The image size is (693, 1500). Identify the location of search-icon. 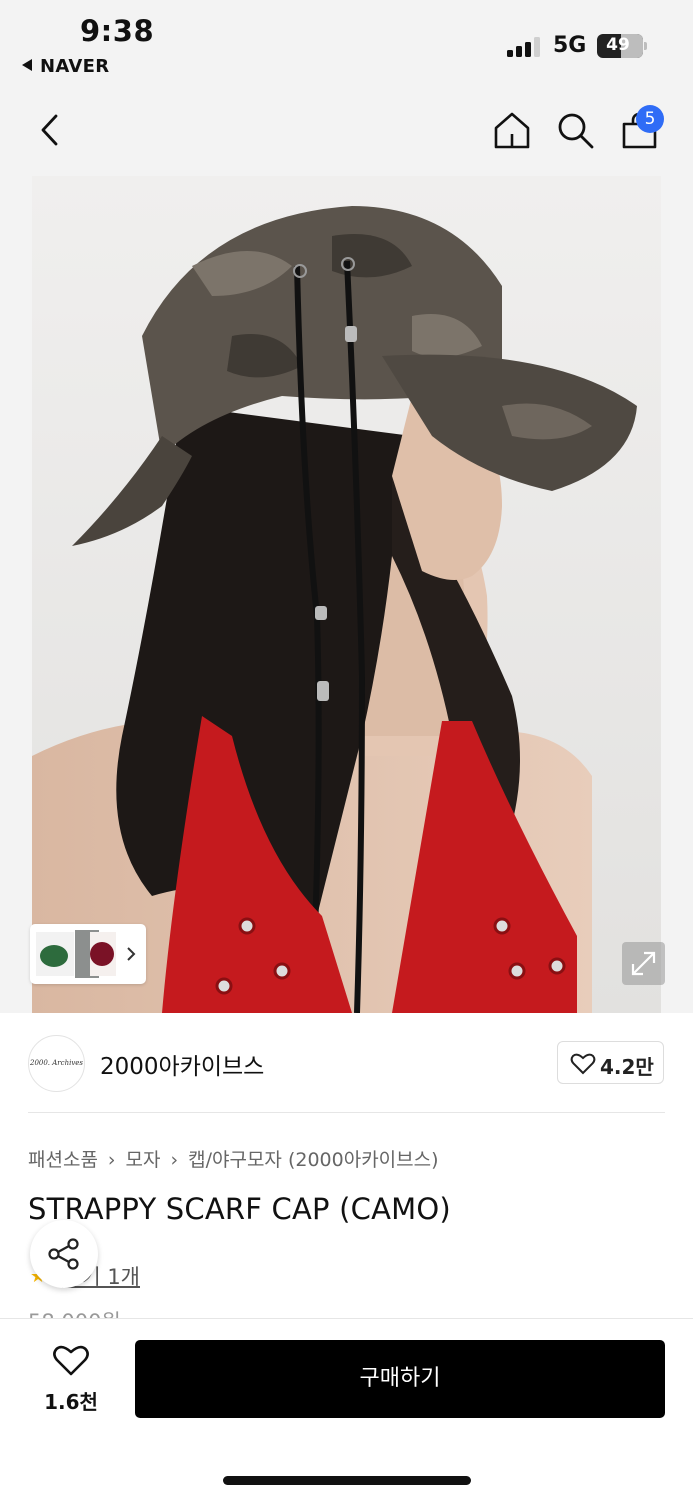
(576, 131).